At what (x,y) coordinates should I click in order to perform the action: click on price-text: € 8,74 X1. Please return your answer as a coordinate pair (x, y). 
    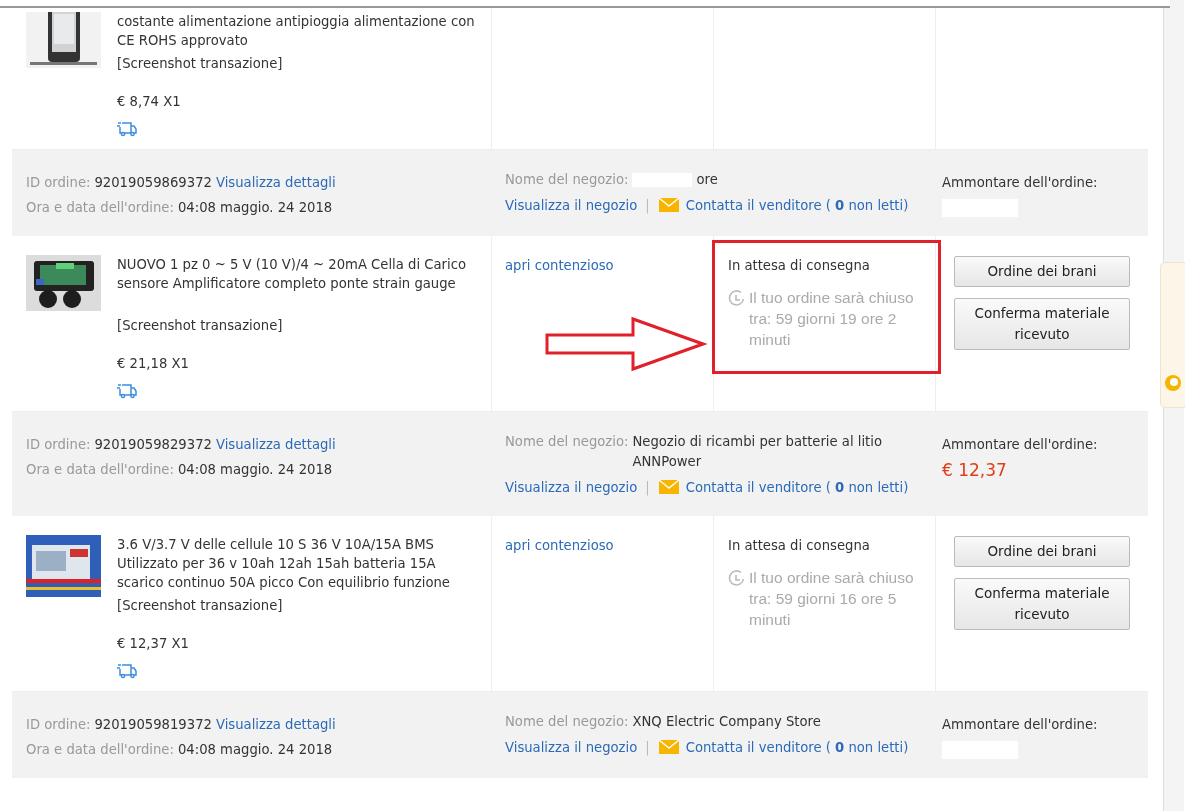
    Looking at the image, I should click on (149, 102).